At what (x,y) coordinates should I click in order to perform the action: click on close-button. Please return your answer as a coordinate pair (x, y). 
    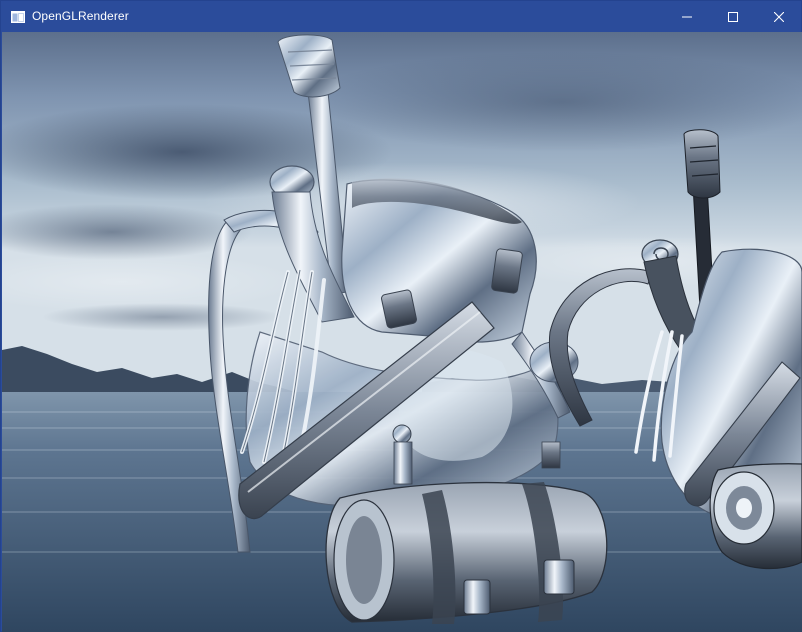
    Looking at the image, I should click on (779, 16).